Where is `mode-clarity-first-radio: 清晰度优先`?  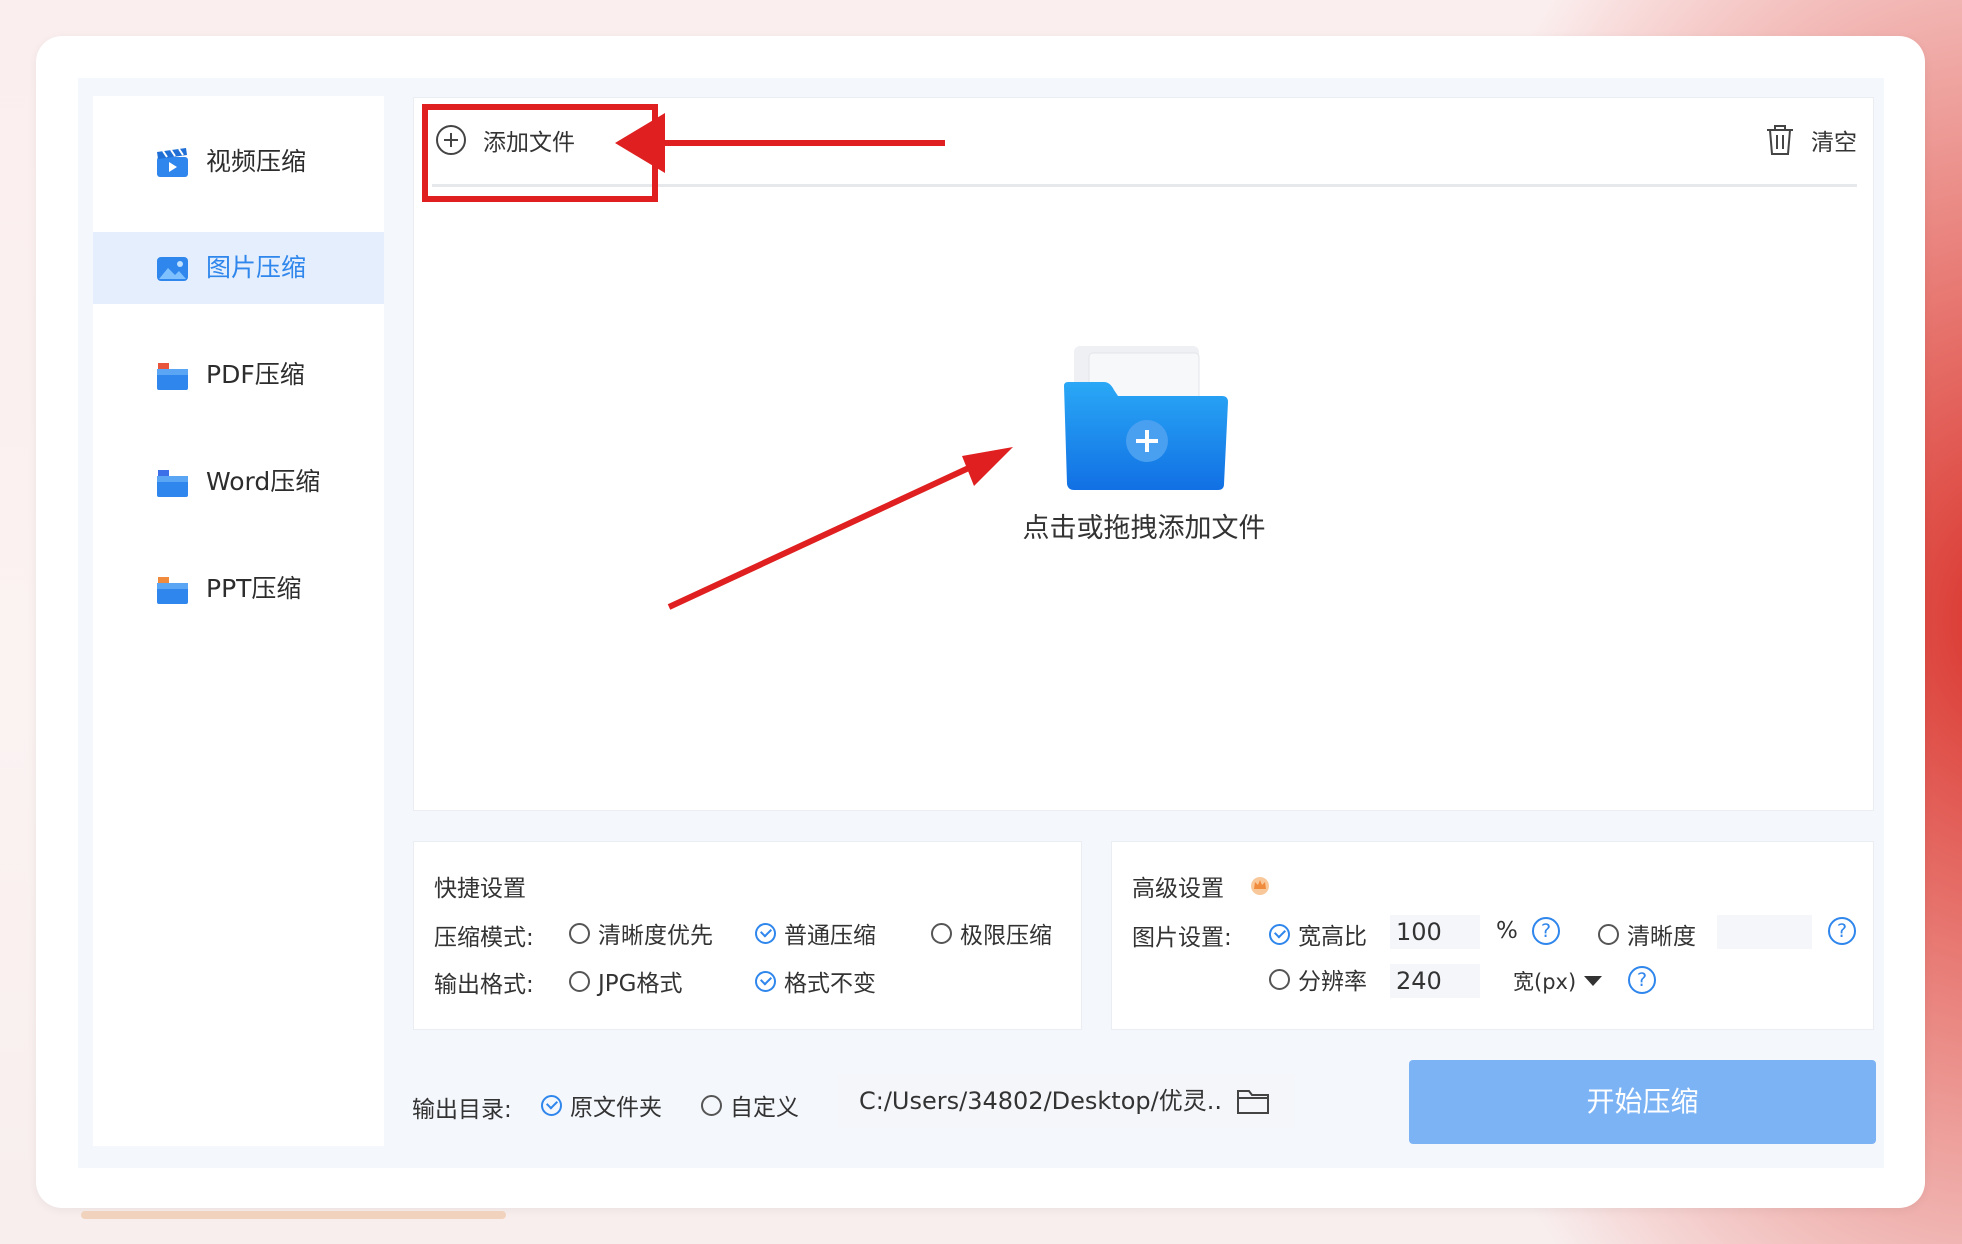
mode-clarity-first-radio: 清晰度优先 is located at coordinates (641, 933).